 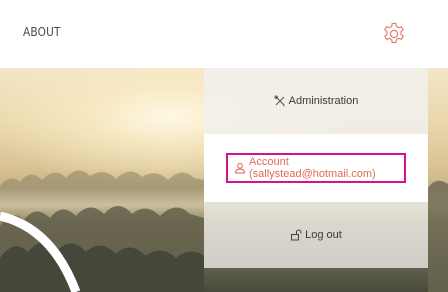 What do you see at coordinates (296, 235) in the screenshot?
I see `unlock-icon` at bounding box center [296, 235].